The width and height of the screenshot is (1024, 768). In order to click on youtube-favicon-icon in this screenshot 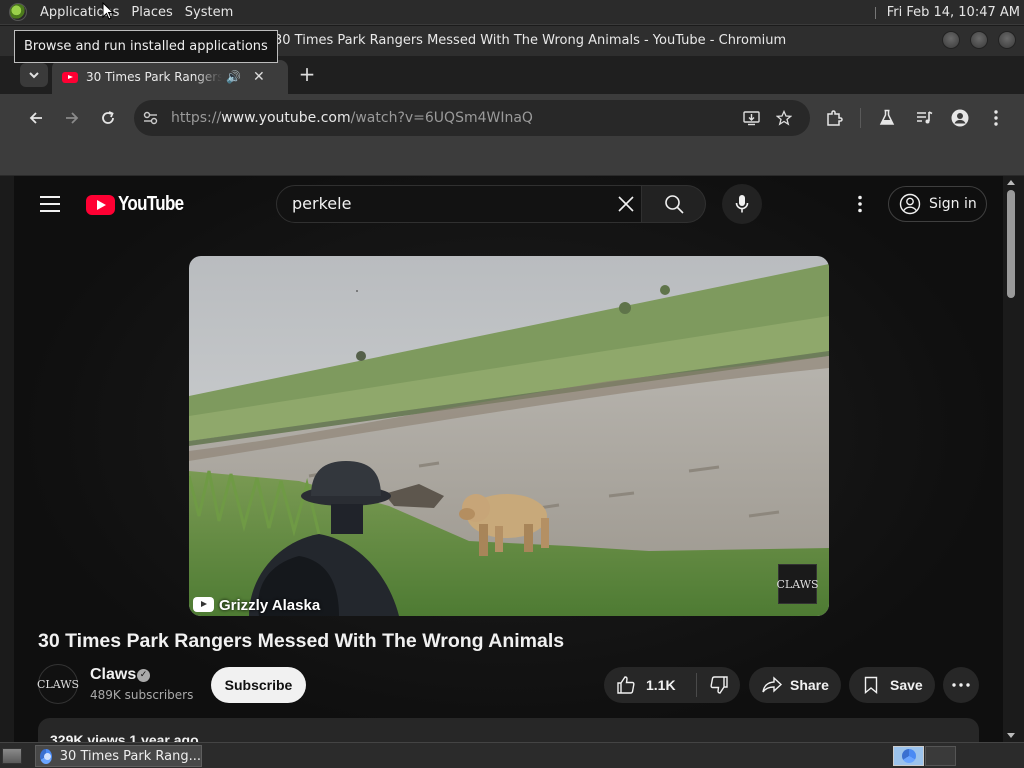, I will do `click(70, 77)`.